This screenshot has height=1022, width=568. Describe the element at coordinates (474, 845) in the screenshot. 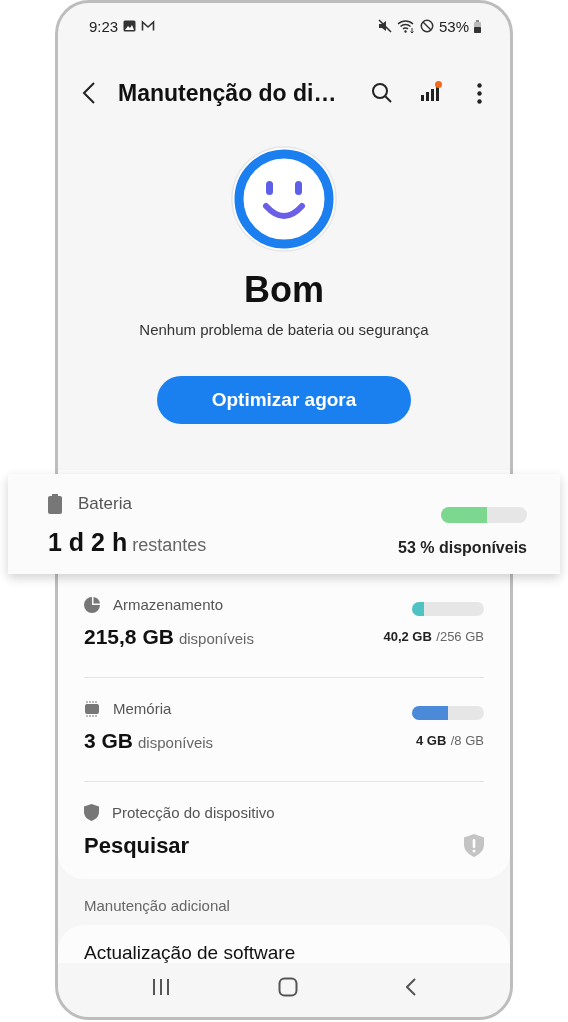

I see `shield-alert-icon` at that location.